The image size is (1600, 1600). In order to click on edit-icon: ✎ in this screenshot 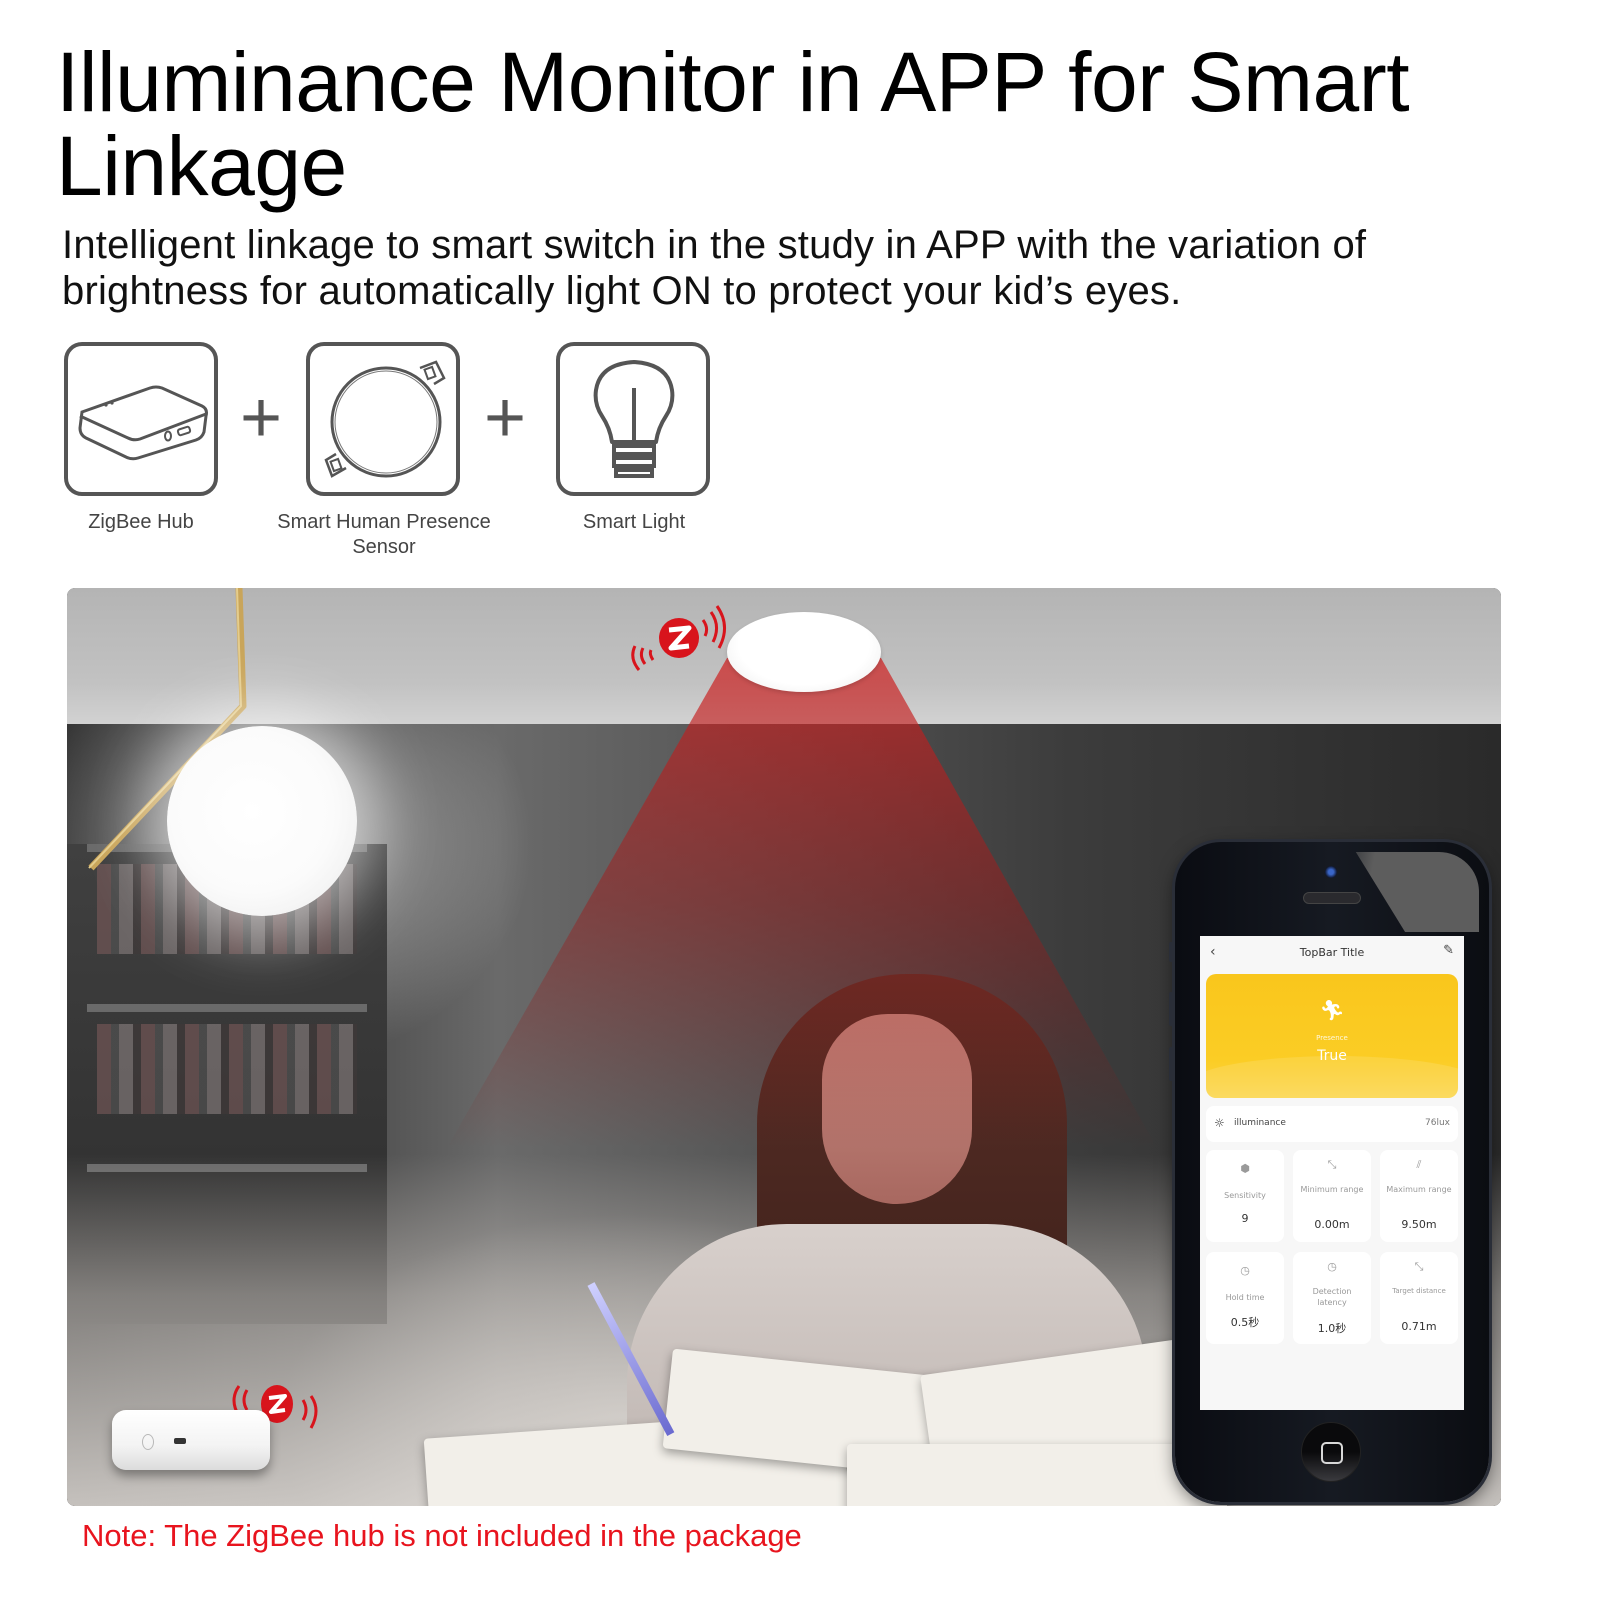, I will do `click(1448, 950)`.